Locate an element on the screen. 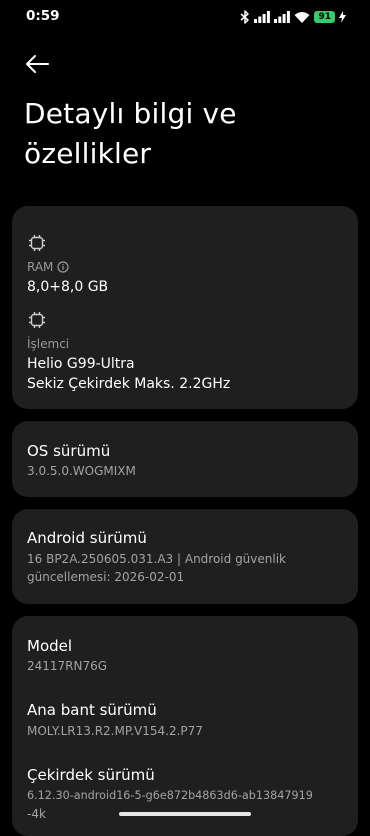 The height and width of the screenshot is (836, 370). processor-name: Helio G99-Ultra is located at coordinates (81, 364).